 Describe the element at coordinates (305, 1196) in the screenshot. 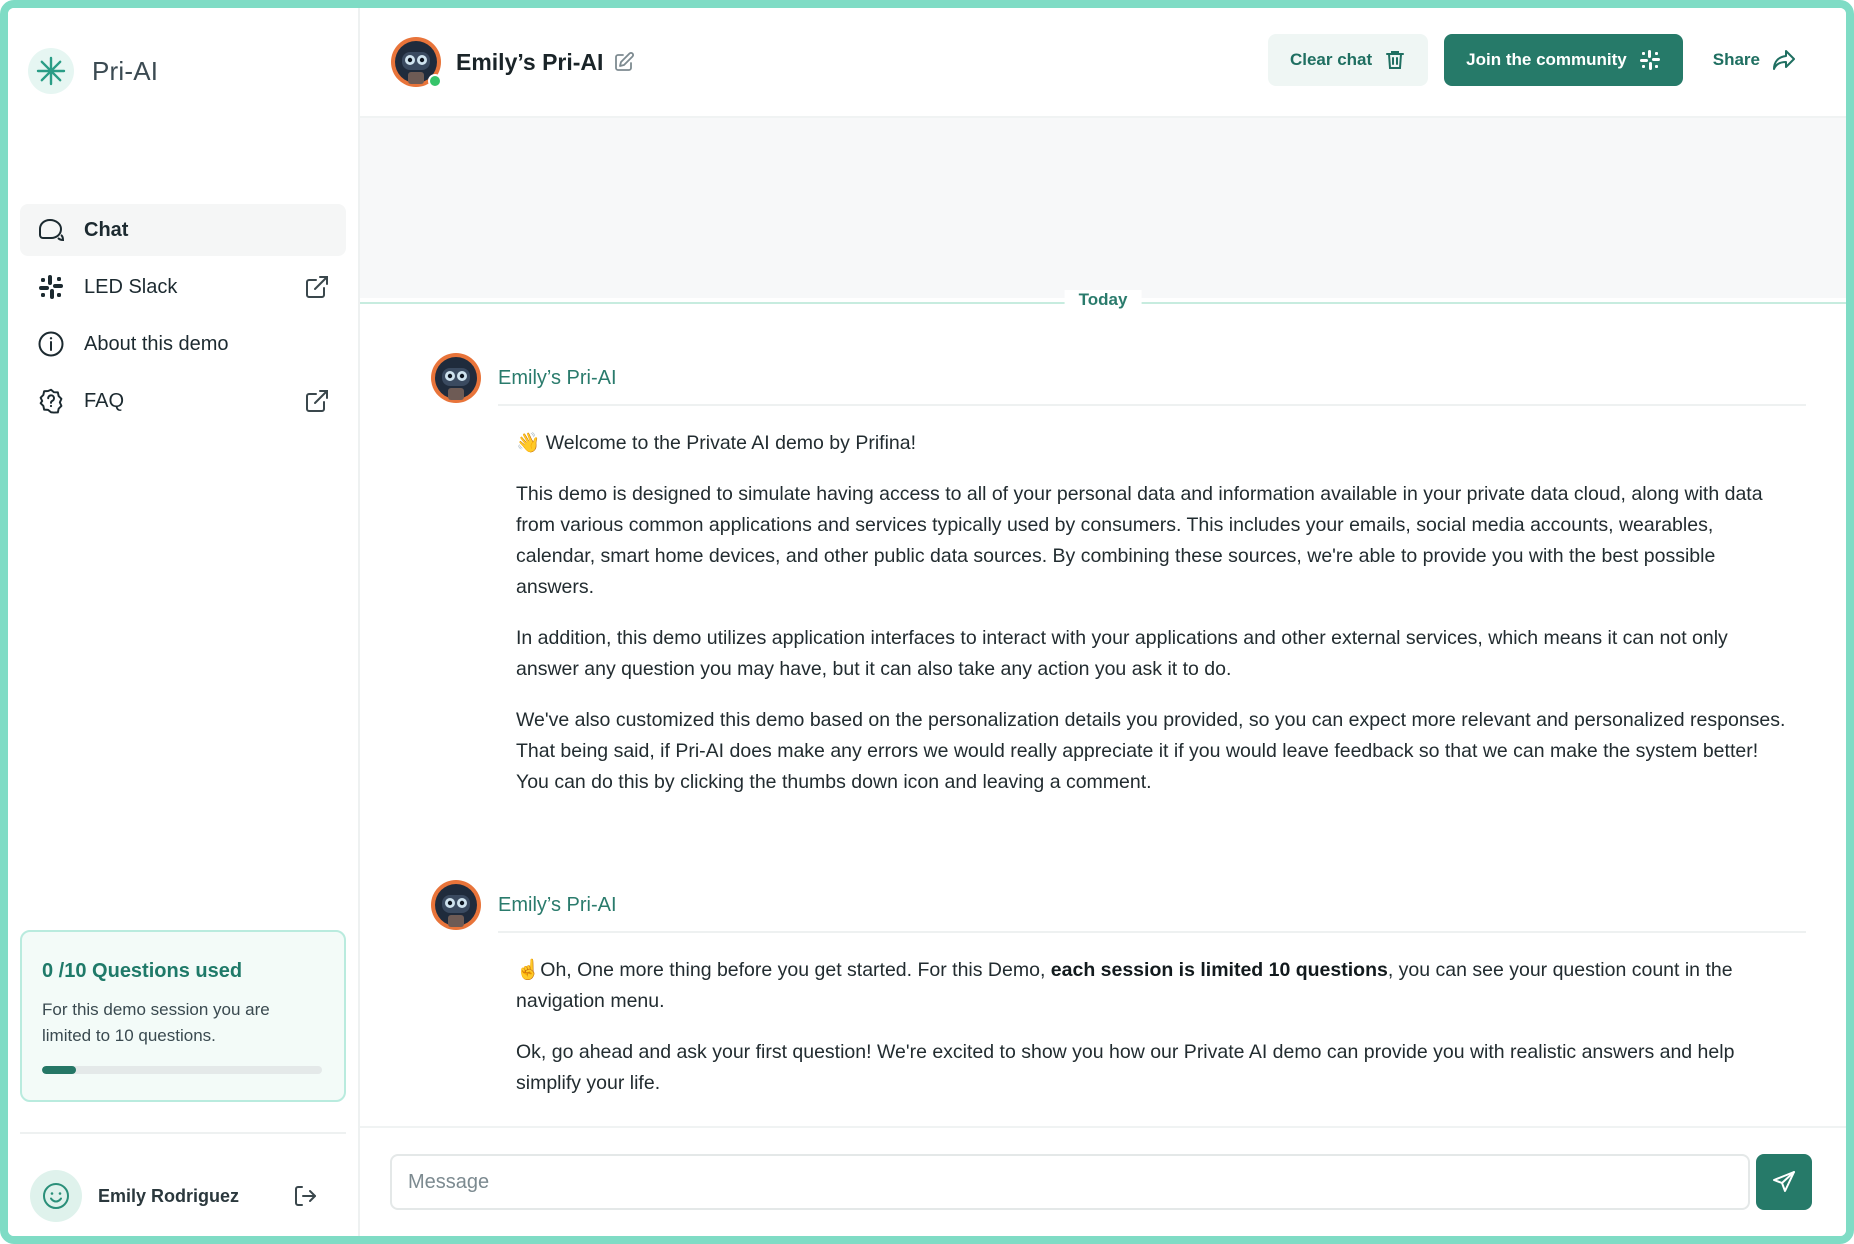

I see `logout-icon` at that location.